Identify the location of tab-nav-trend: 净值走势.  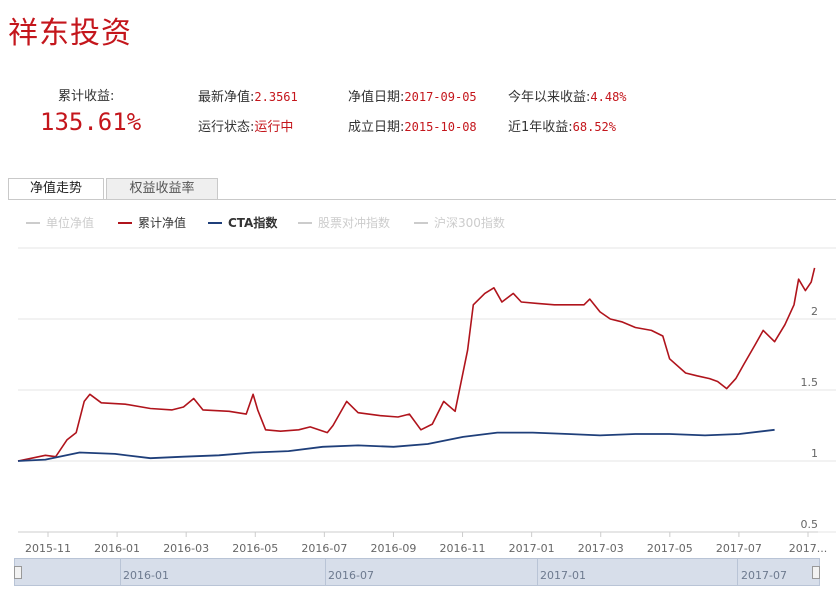
(56, 189).